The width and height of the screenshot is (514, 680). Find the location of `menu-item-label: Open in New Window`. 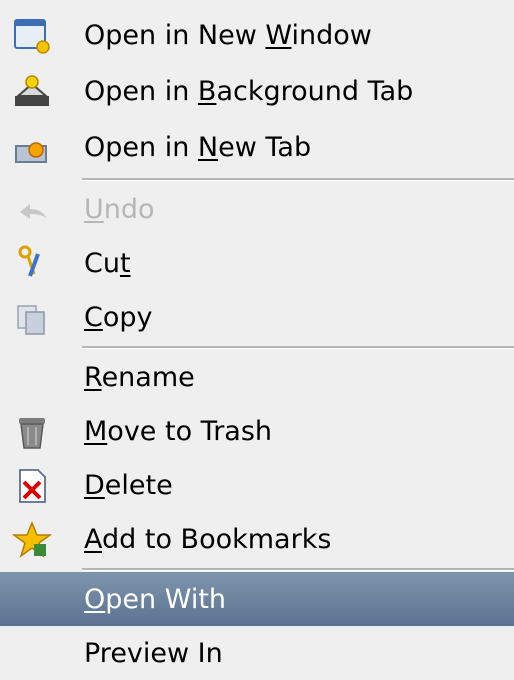

menu-item-label: Open in New Window is located at coordinates (228, 35).